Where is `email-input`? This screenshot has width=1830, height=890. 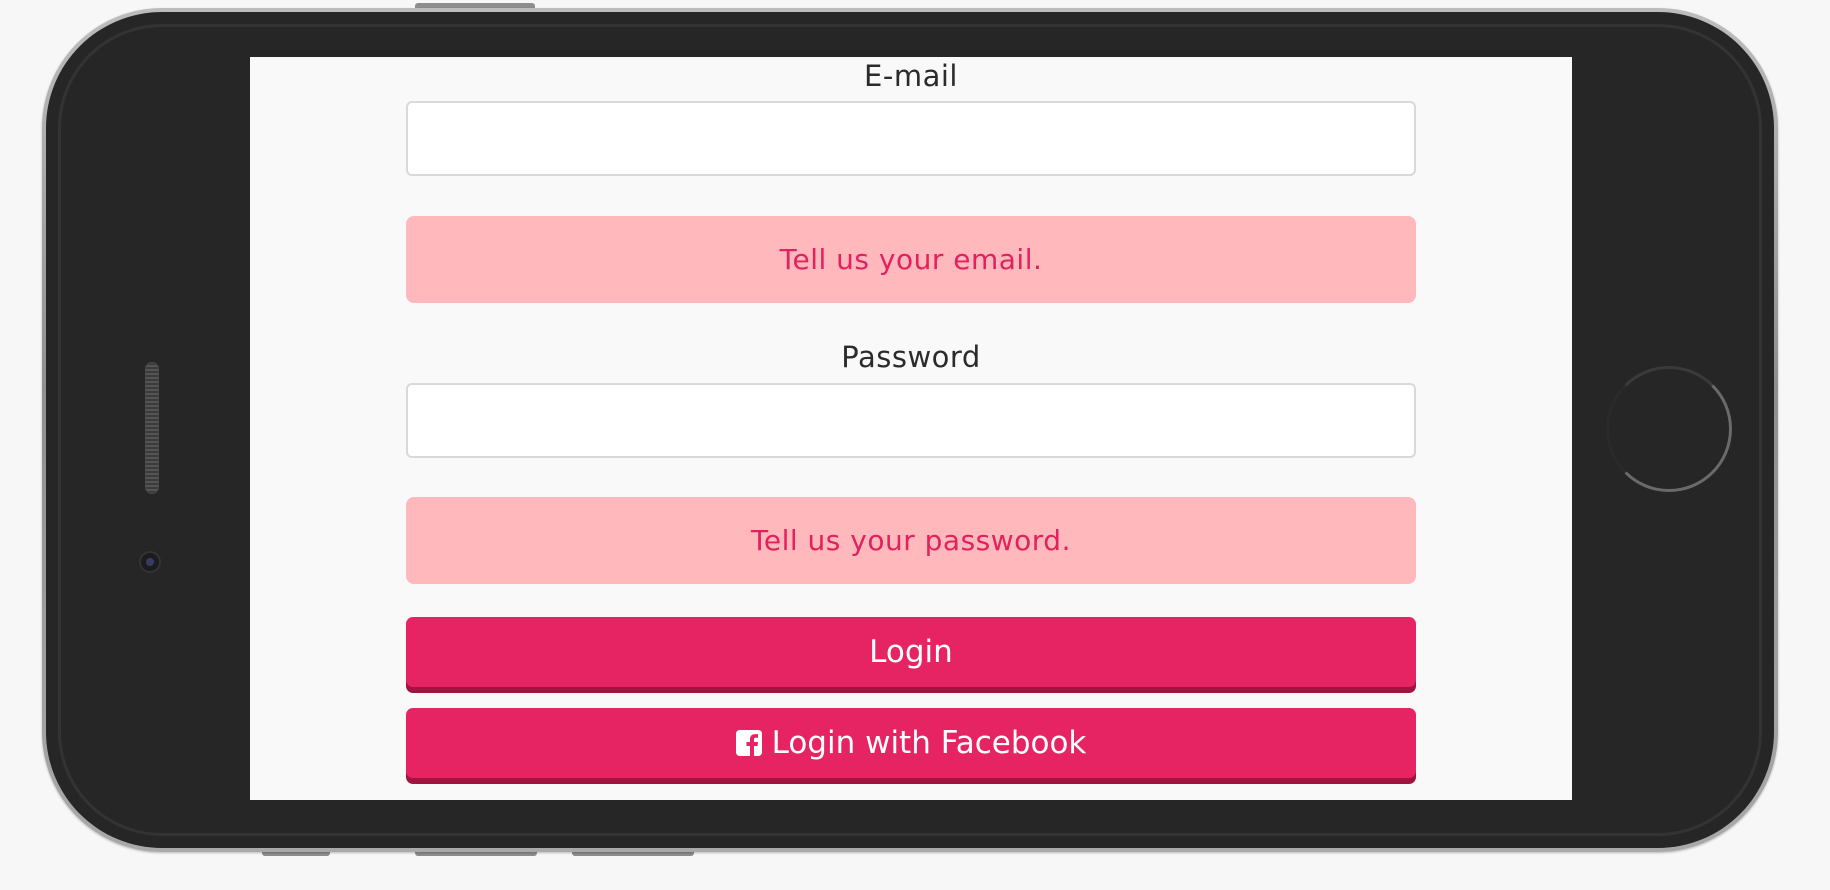 email-input is located at coordinates (911, 138).